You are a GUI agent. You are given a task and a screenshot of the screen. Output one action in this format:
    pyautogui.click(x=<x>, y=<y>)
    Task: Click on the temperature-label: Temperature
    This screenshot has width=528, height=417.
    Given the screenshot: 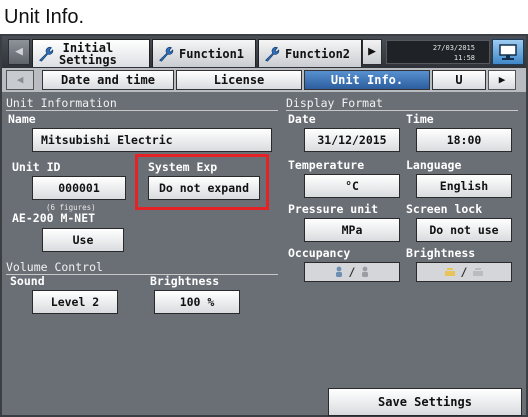 What is the action you would take?
    pyautogui.click(x=326, y=165)
    